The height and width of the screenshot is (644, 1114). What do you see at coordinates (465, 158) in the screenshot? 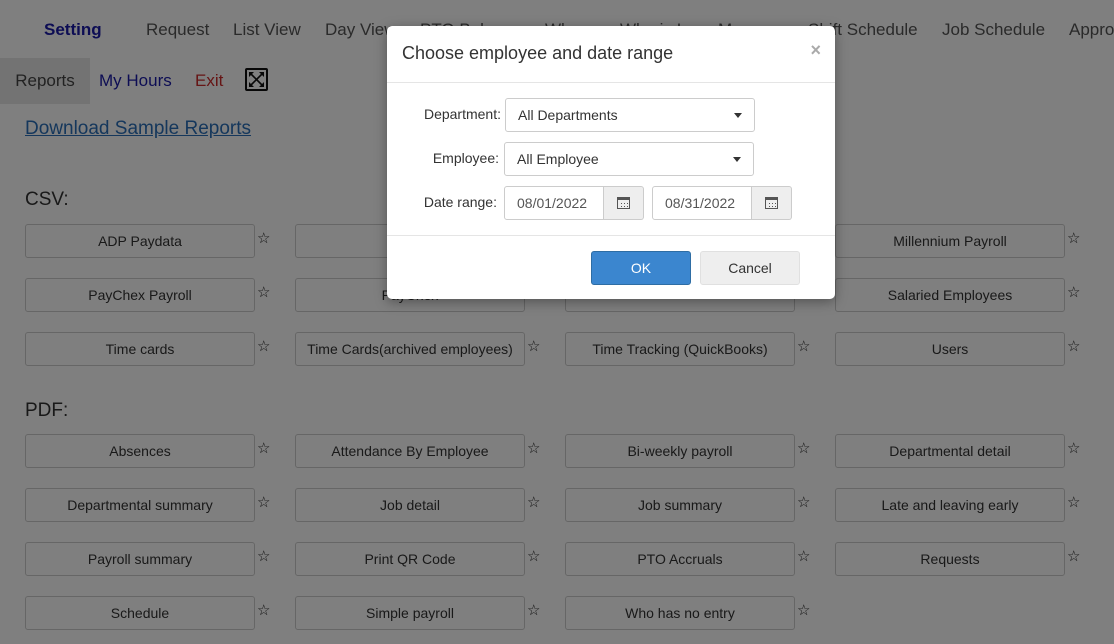
I see `employee-label: Employee:` at bounding box center [465, 158].